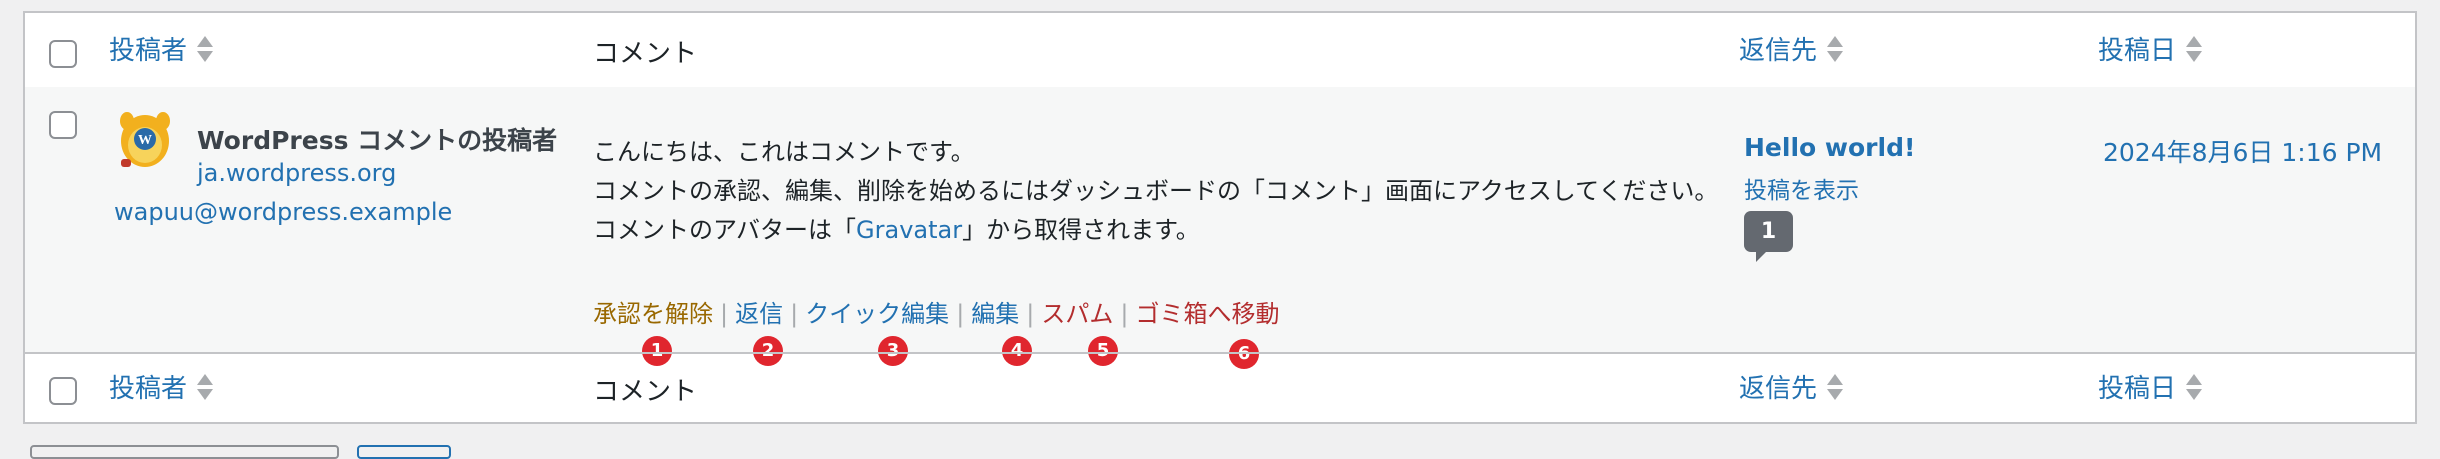 This screenshot has height=459, width=2440. What do you see at coordinates (784, 152) in the screenshot?
I see `comment-line-1: こんにちは、これはコメントです。` at bounding box center [784, 152].